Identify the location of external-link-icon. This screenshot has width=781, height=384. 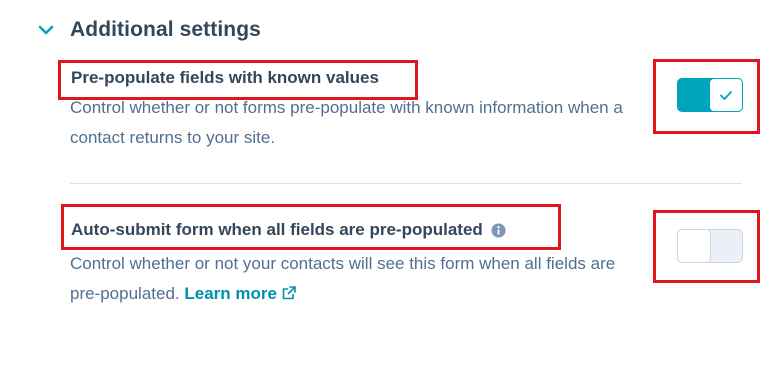
(289, 293).